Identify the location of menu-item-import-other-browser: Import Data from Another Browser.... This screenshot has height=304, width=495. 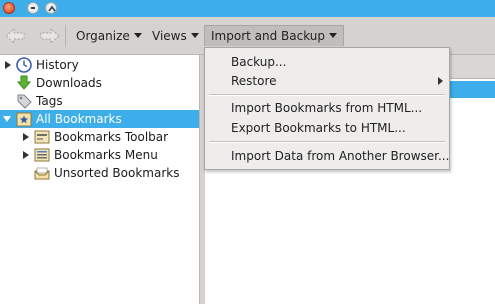
(327, 156).